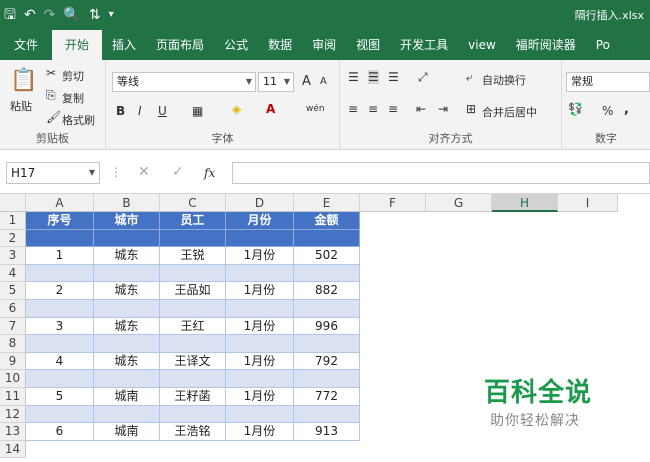 The height and width of the screenshot is (462, 650). What do you see at coordinates (607, 111) in the screenshot?
I see `percent-button: %` at bounding box center [607, 111].